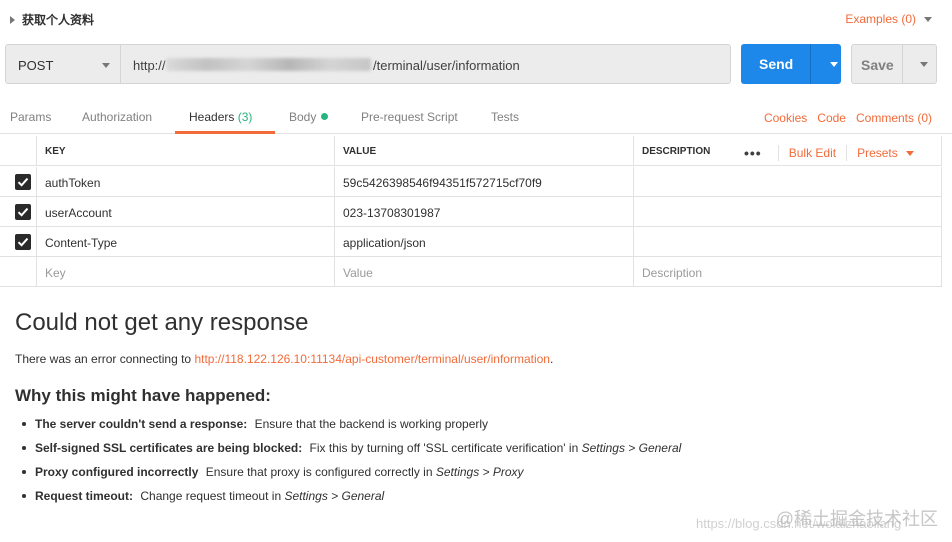 Image resolution: width=952 pixels, height=542 pixels. Describe the element at coordinates (81, 243) in the screenshot. I see `header-key: Content-Type` at that location.